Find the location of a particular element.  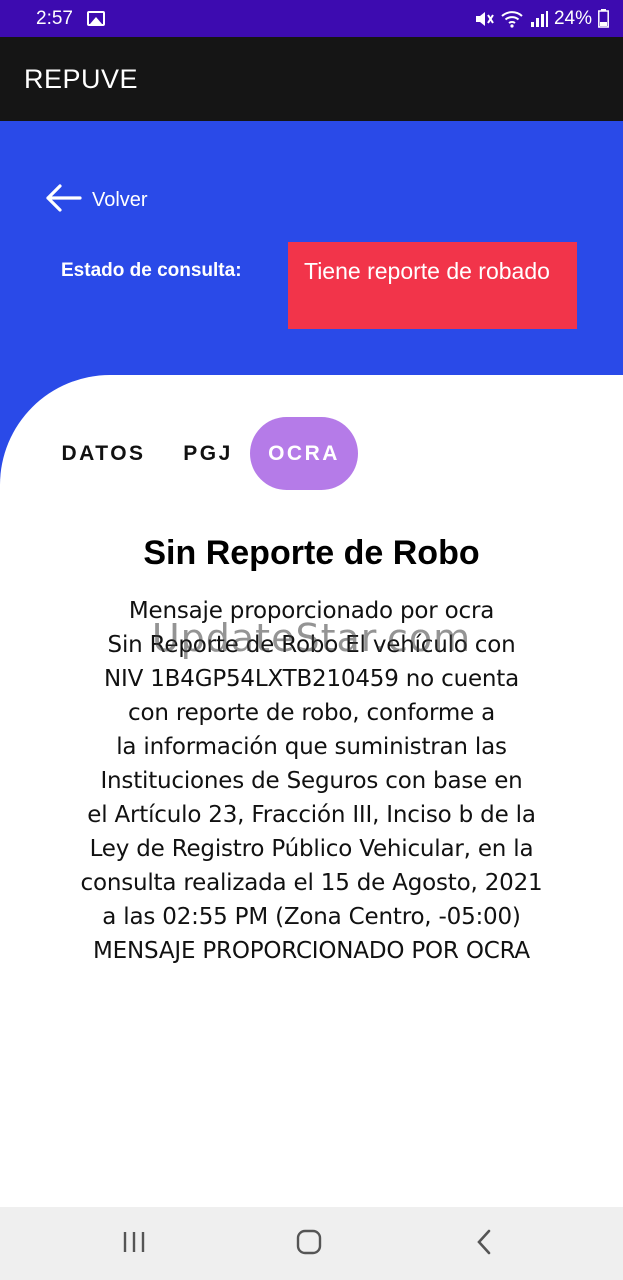

message-line: con reporte de robo, conforme a is located at coordinates (311, 713).